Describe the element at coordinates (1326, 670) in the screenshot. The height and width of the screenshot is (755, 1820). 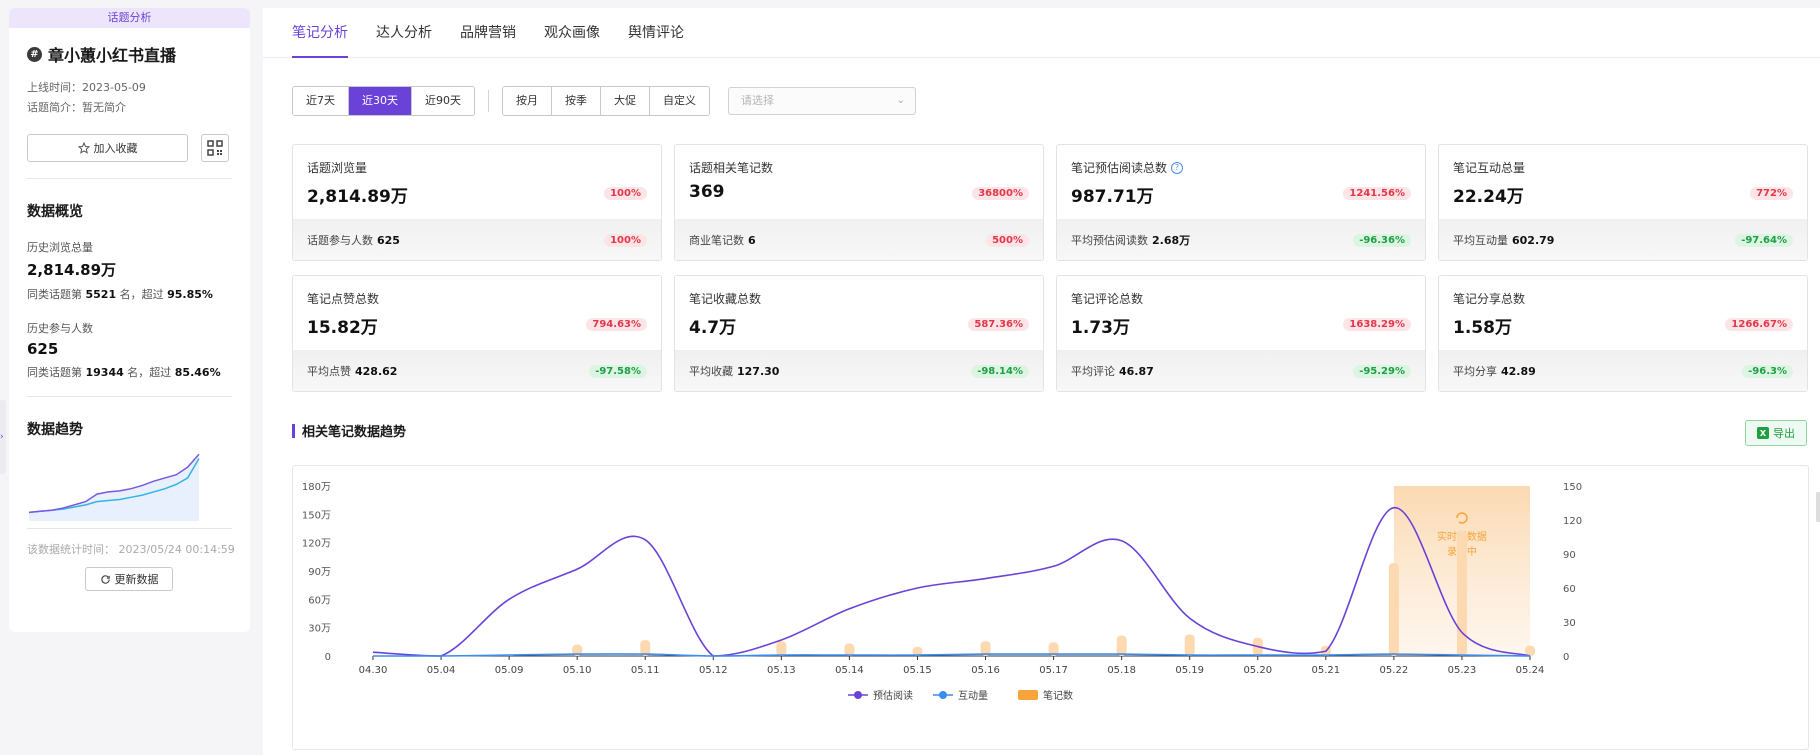
I see `x-tick-label: 05.21` at that location.